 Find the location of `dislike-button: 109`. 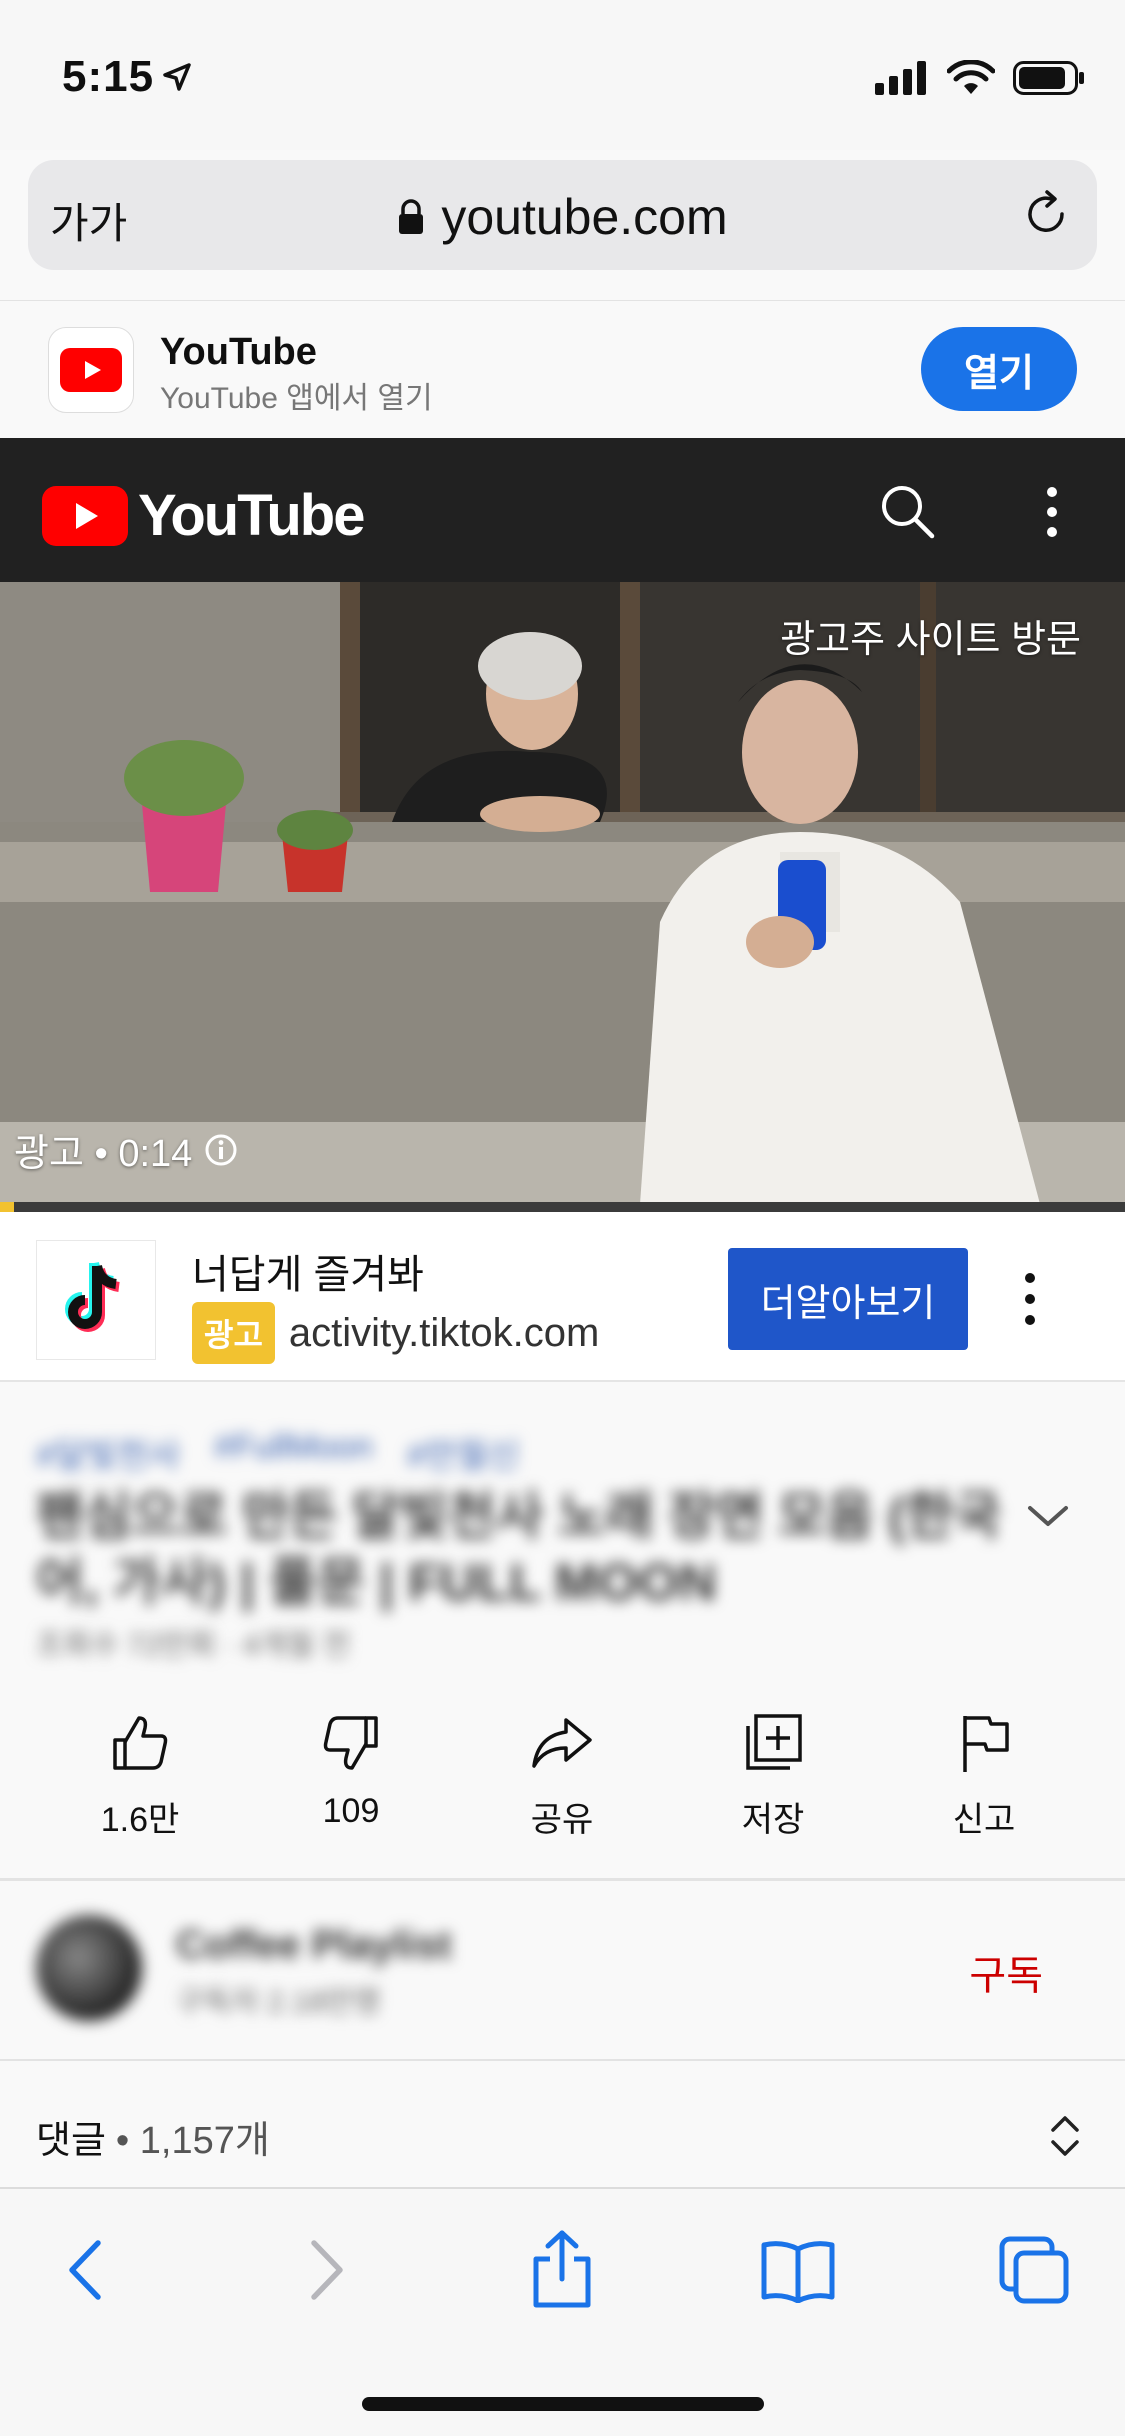

dislike-button: 109 is located at coordinates (351, 1771).